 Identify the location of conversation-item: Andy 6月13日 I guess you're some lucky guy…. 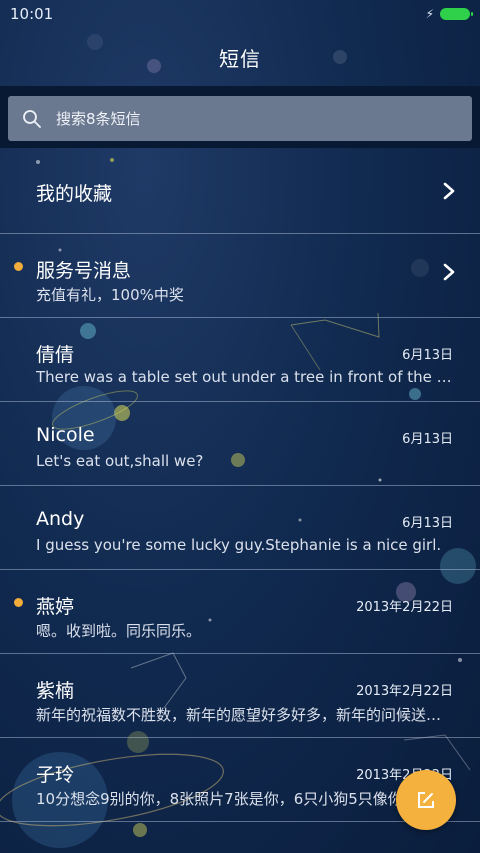
(240, 528).